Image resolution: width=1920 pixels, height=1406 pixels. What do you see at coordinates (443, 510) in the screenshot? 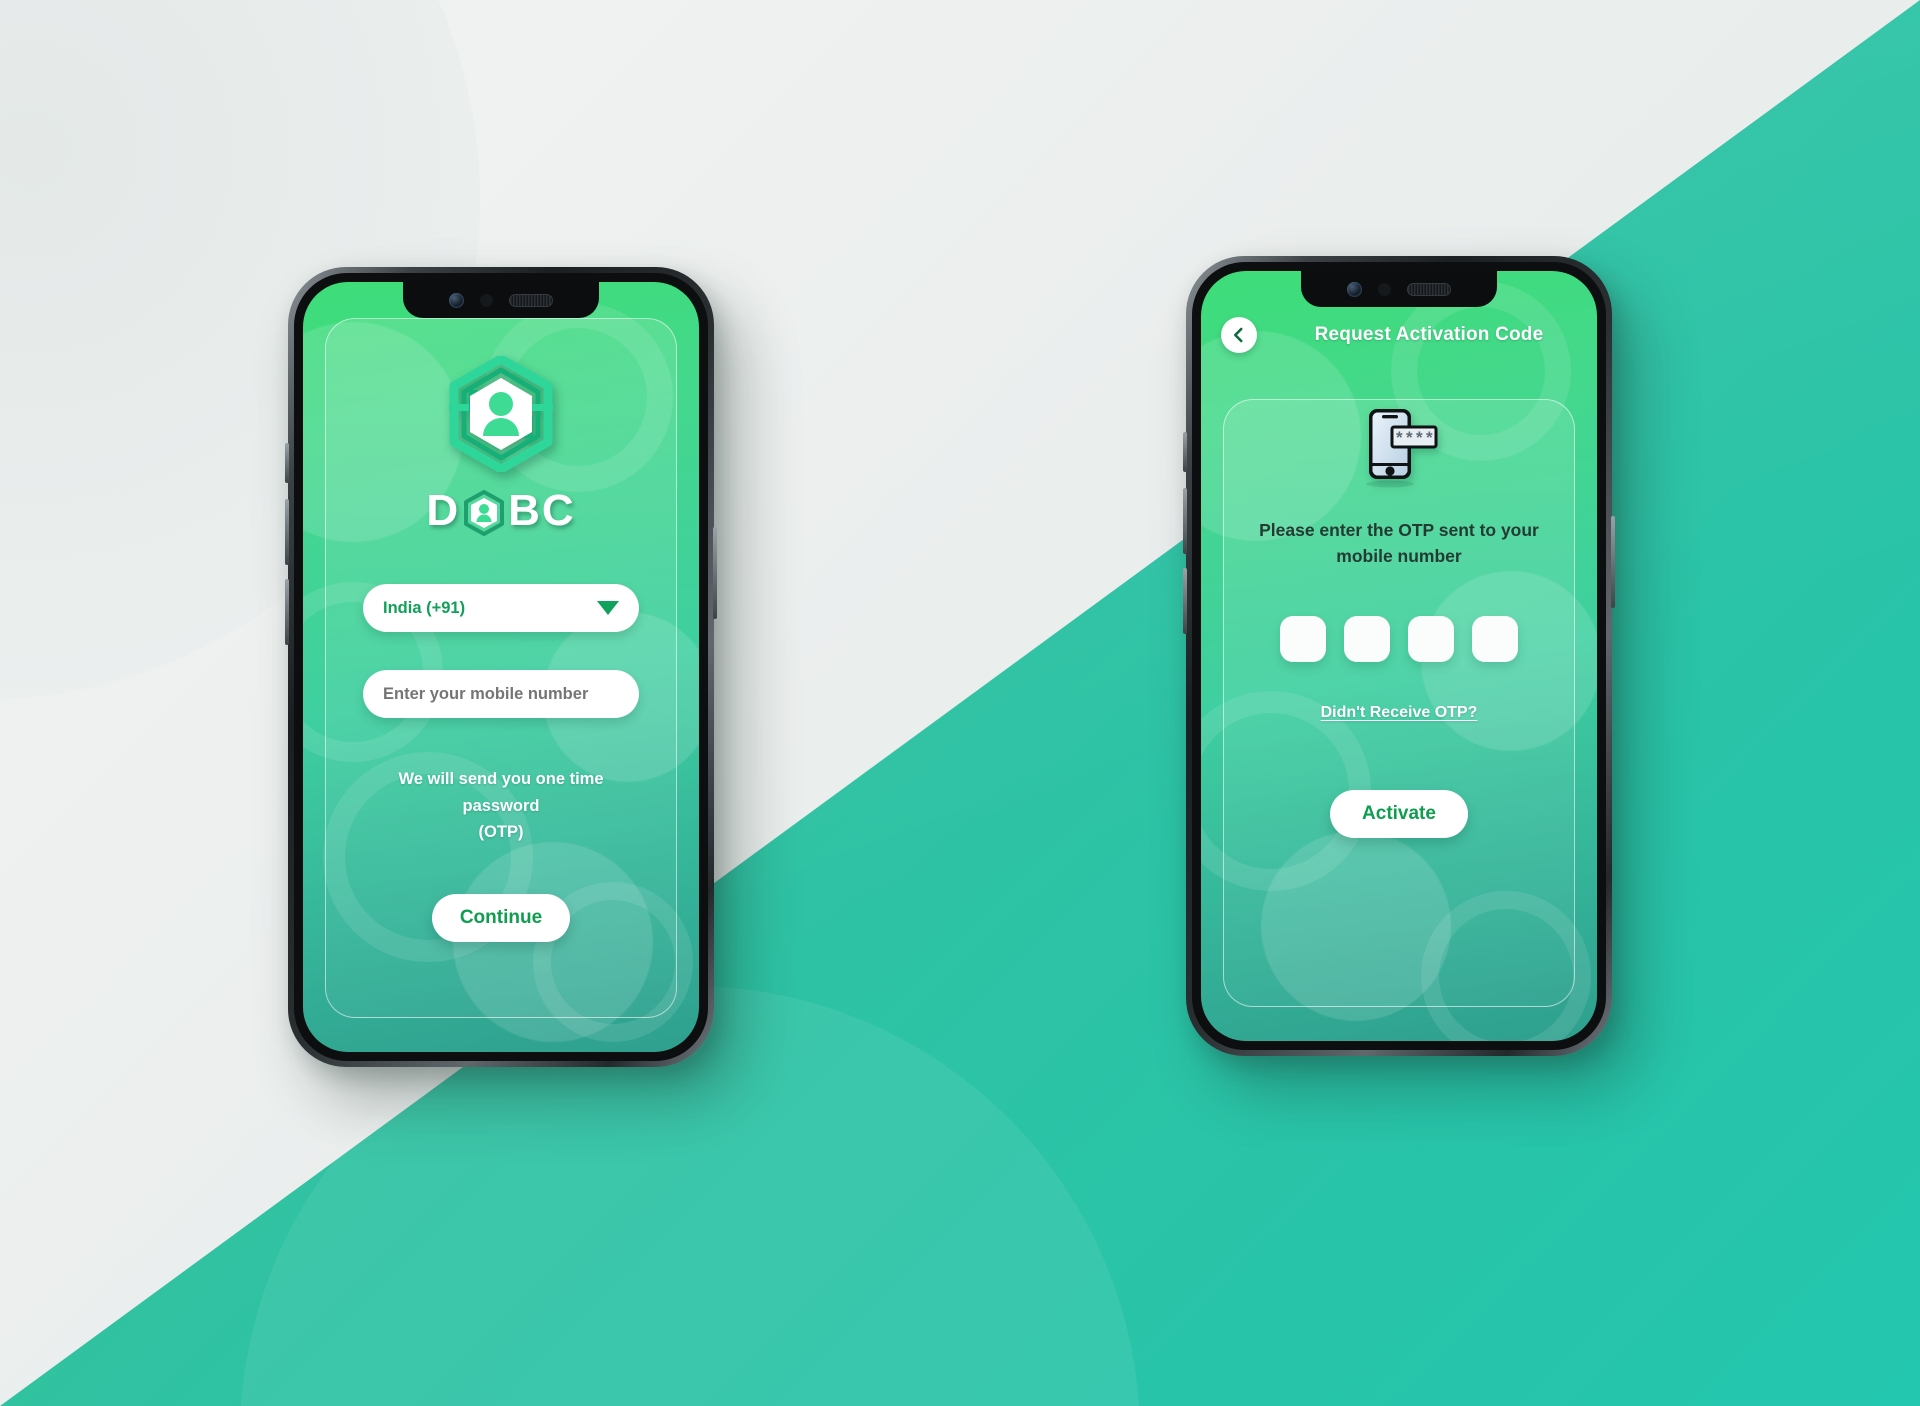
I see `brand-letters-before: D` at bounding box center [443, 510].